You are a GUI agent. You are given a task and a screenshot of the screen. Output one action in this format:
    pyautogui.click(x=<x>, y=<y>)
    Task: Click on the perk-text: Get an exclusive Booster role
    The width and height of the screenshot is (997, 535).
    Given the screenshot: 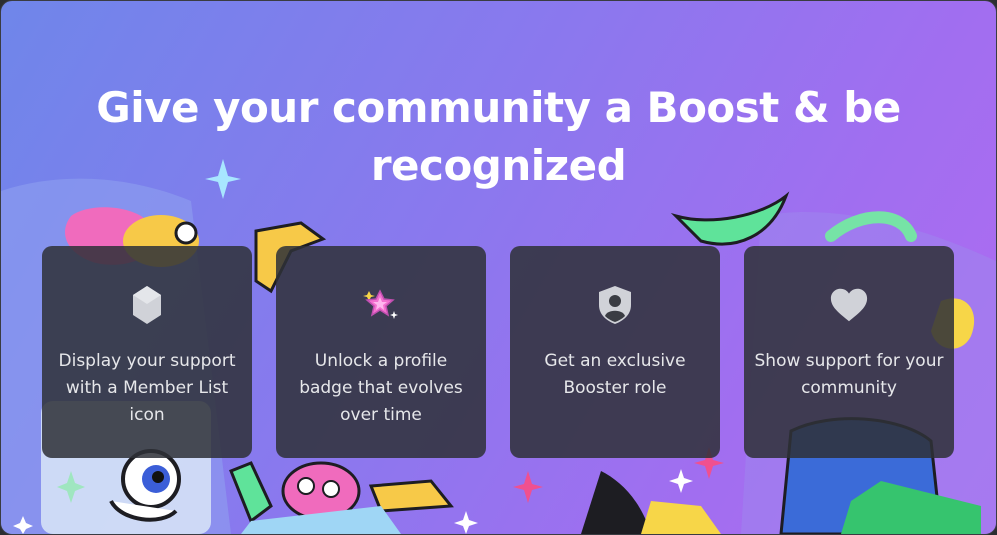 What is the action you would take?
    pyautogui.click(x=615, y=374)
    